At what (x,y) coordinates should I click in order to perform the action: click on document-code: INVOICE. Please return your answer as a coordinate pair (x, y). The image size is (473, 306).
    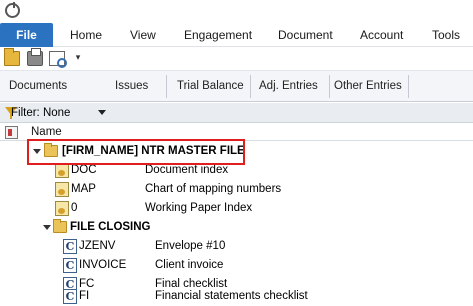
    Looking at the image, I should click on (103, 265).